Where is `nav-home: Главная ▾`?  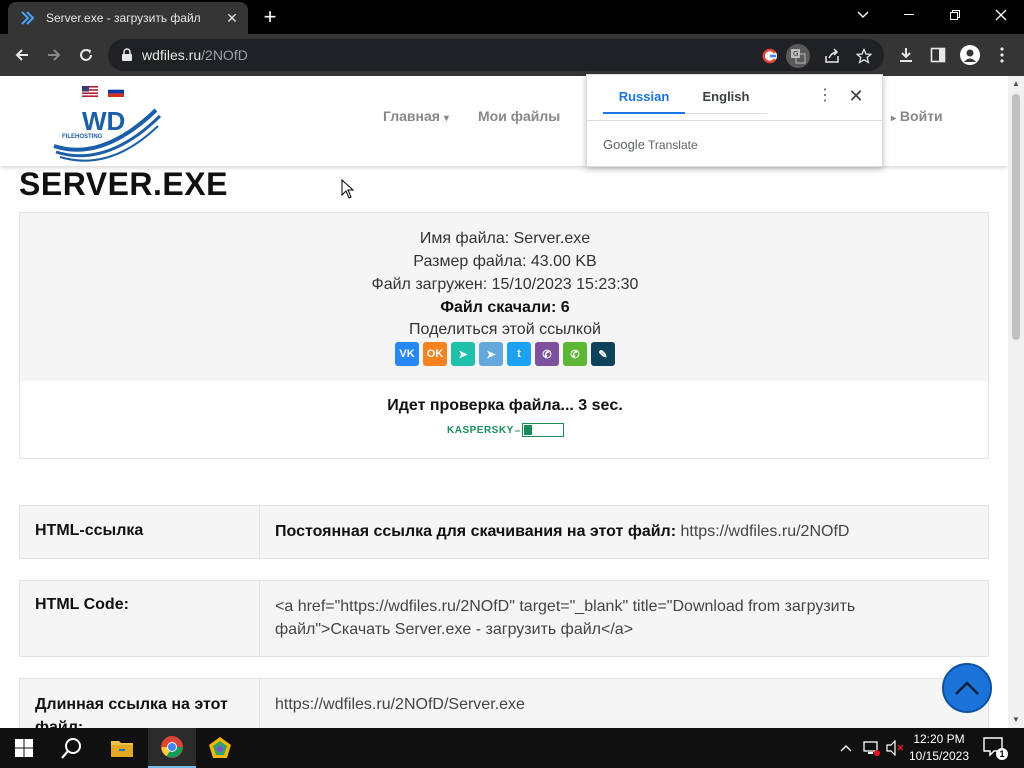
nav-home: Главная ▾ is located at coordinates (416, 116).